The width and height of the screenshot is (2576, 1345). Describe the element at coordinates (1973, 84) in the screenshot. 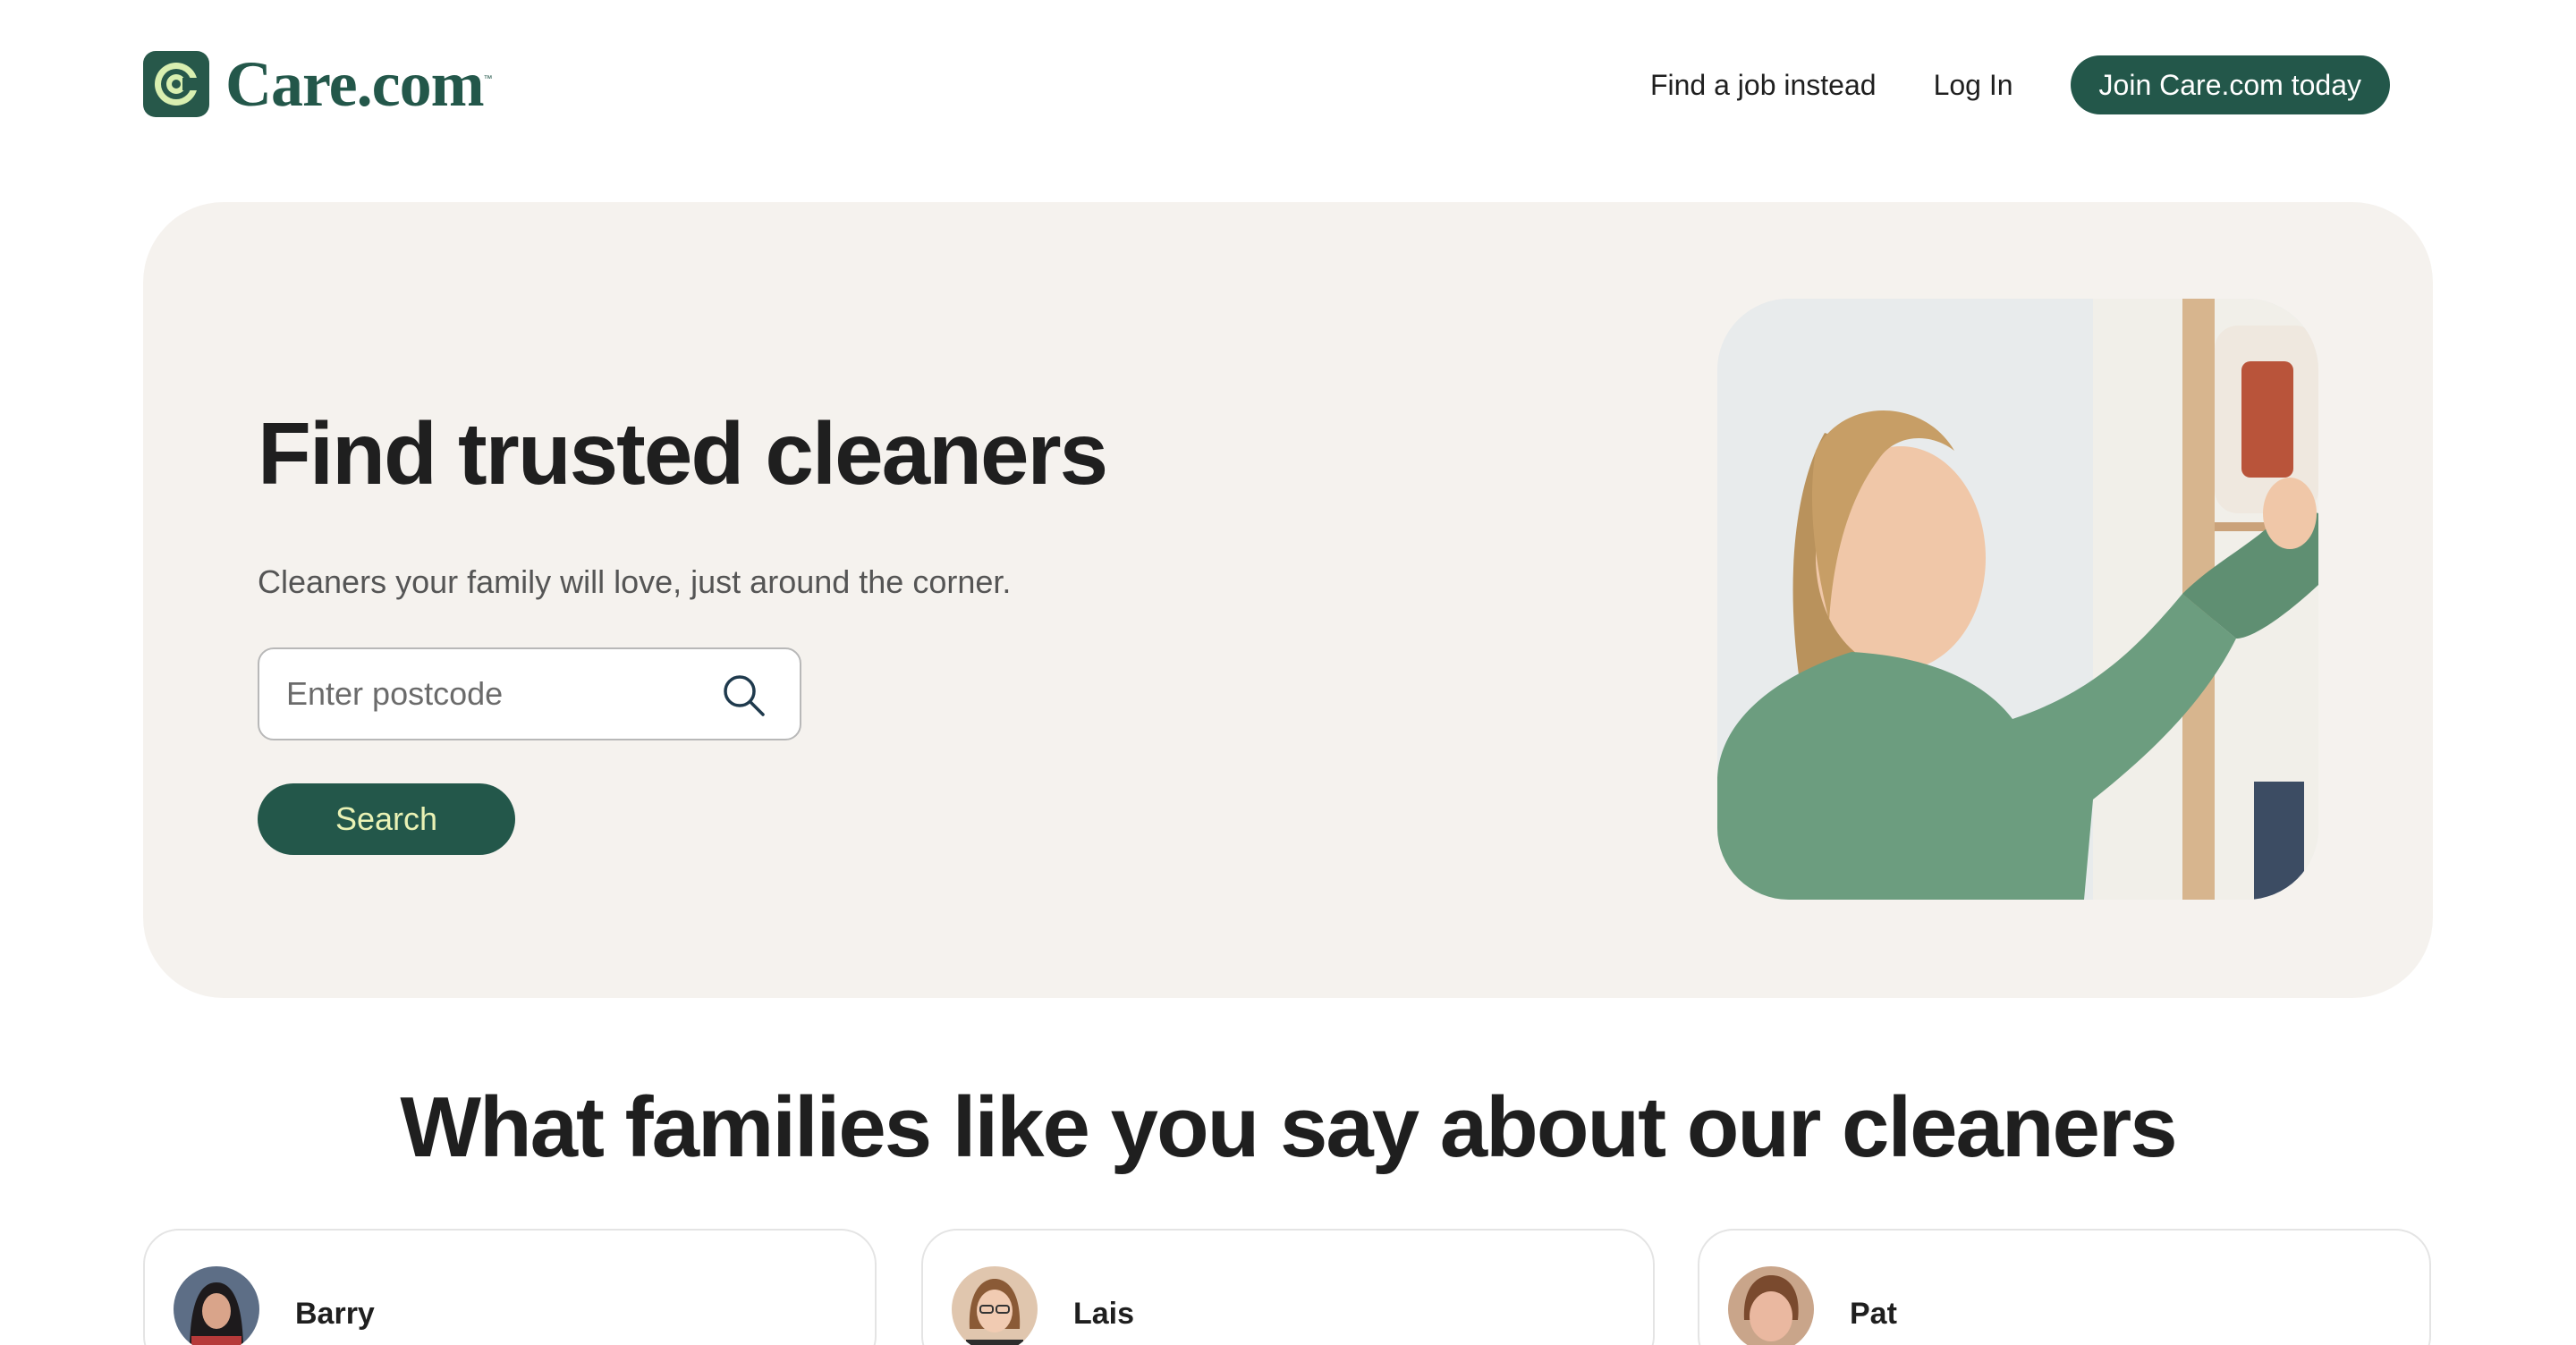

I see `login-link: Log In` at that location.